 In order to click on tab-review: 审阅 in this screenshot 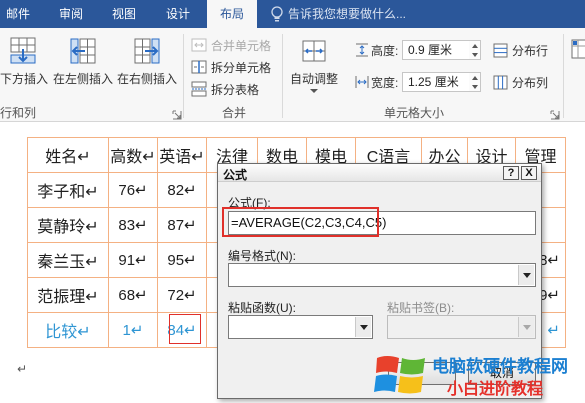, I will do `click(71, 14)`.